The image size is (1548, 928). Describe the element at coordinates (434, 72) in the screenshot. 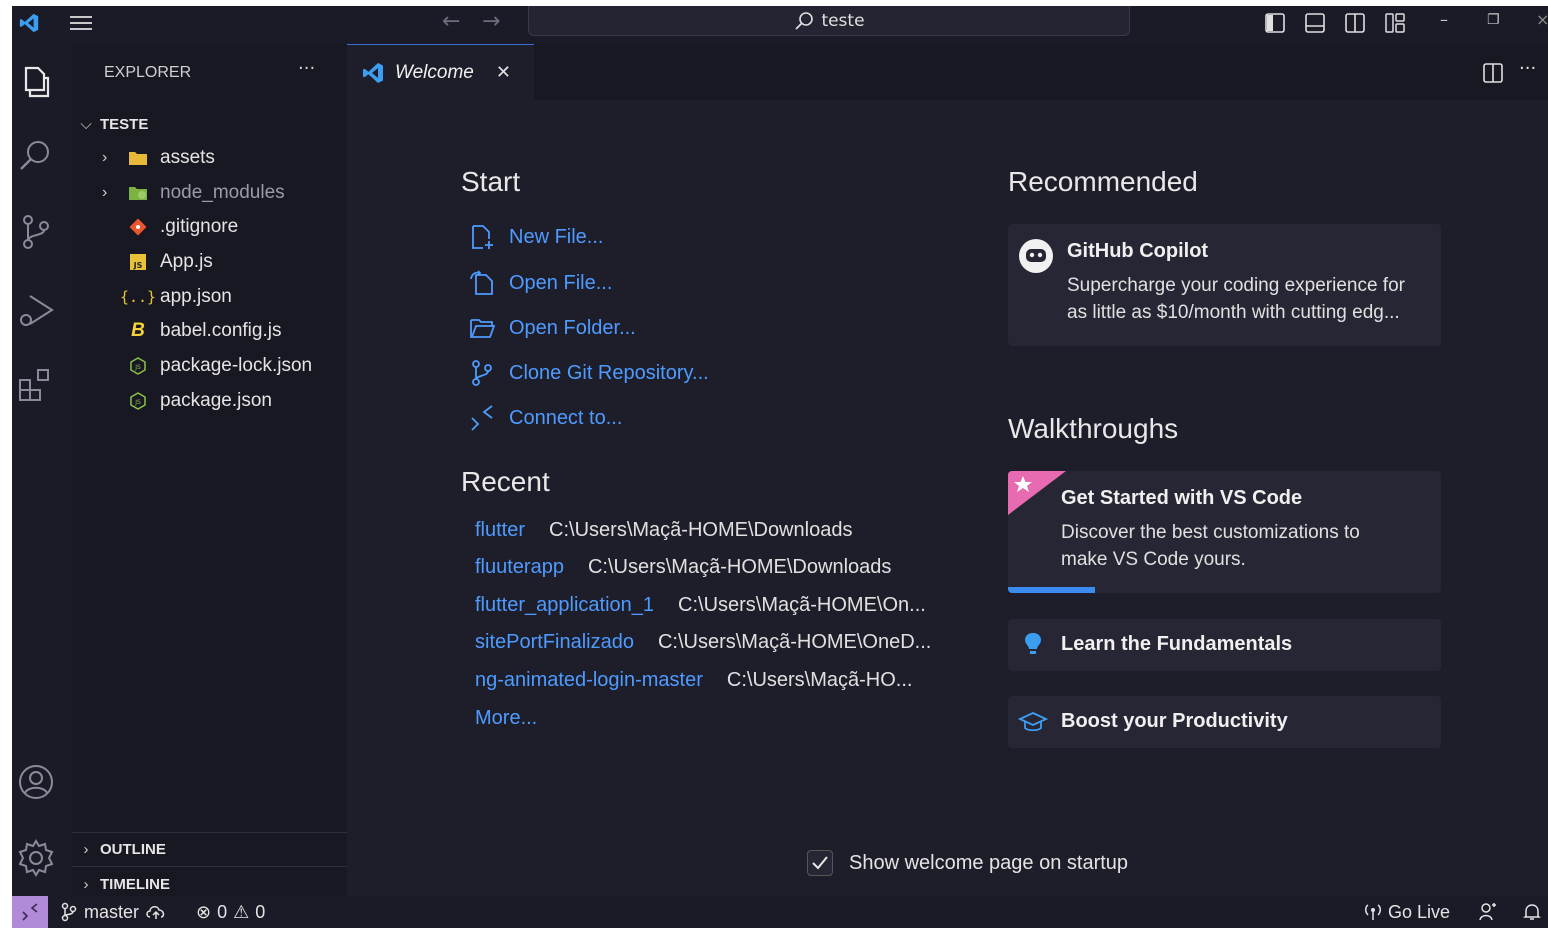

I see `tab-label: Welcome` at that location.